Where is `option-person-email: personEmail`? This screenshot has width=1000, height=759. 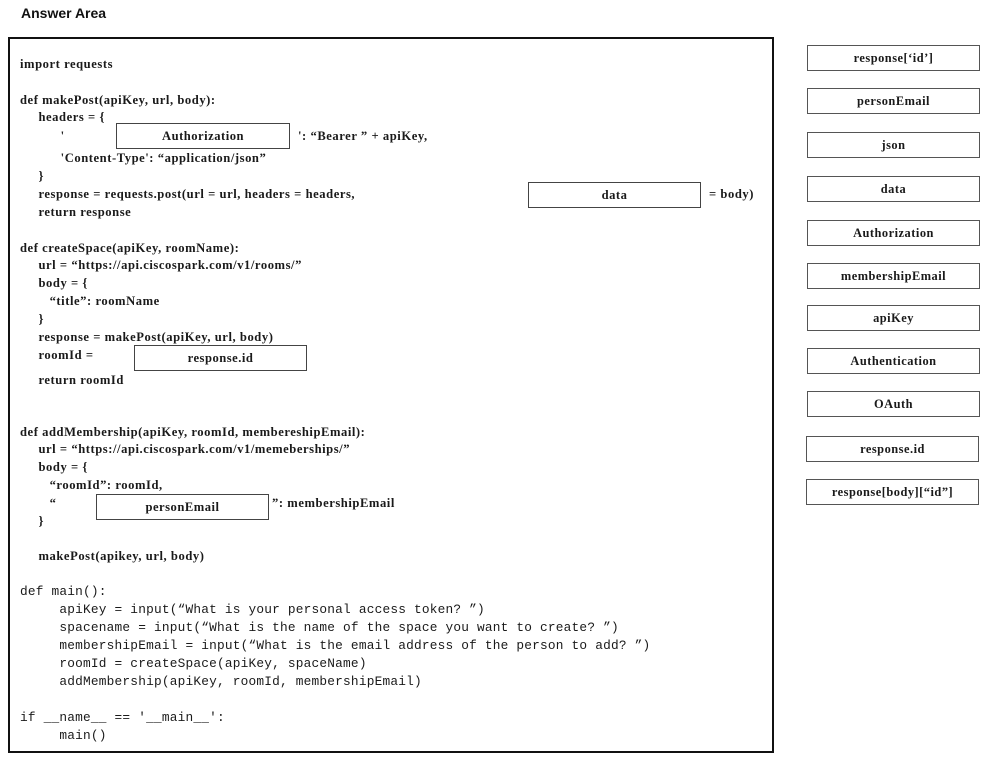
option-person-email: personEmail is located at coordinates (893, 101).